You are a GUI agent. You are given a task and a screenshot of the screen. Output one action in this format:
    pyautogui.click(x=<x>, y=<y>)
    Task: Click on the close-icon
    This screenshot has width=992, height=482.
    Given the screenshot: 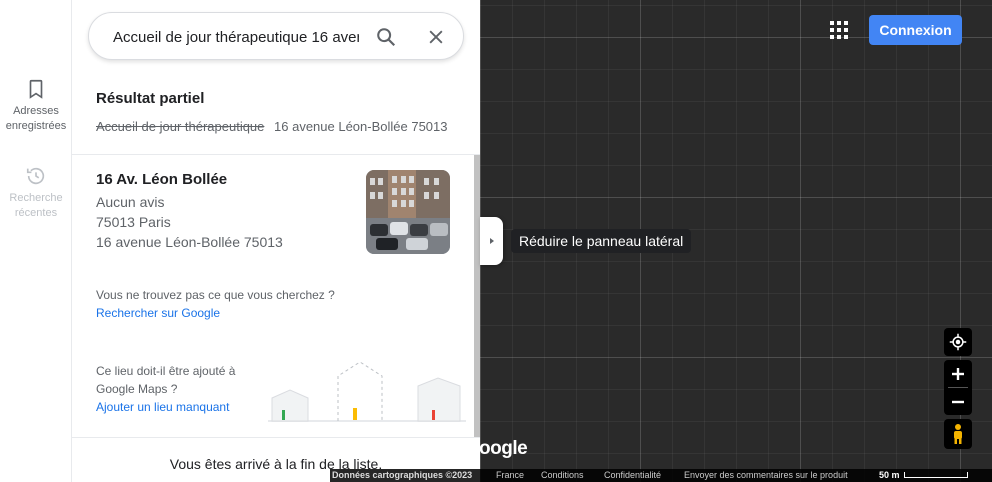 What is the action you would take?
    pyautogui.click(x=436, y=37)
    